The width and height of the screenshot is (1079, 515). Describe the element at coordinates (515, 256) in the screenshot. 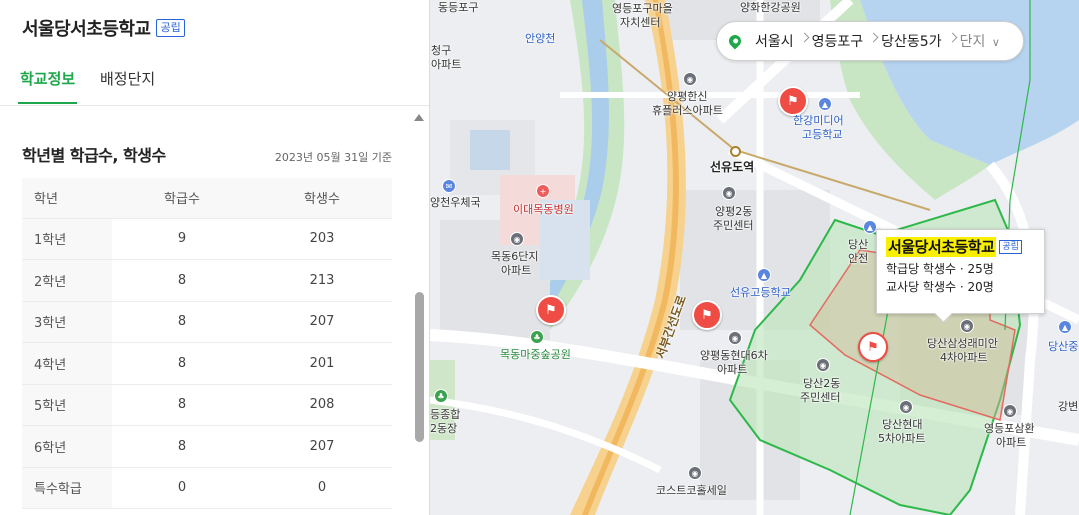

I see `map-label: 목동6단지` at that location.